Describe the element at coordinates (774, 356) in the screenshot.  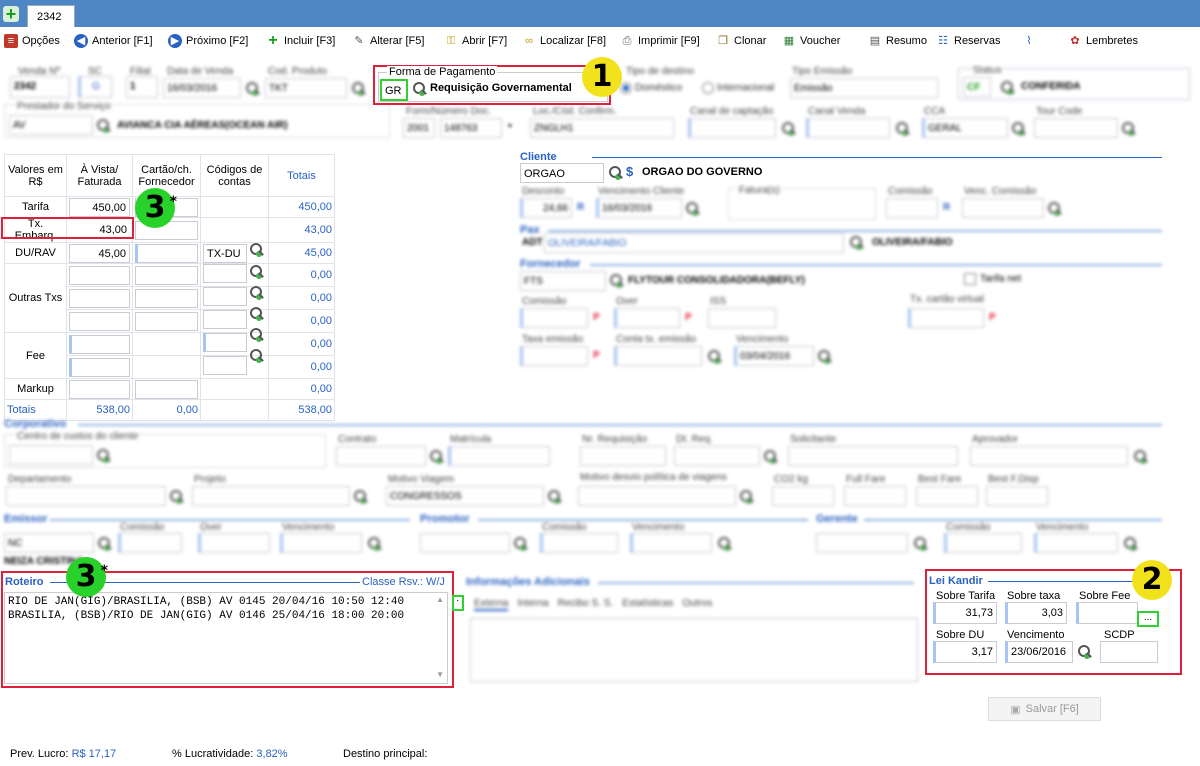
I see `supplier-due-field: 03/04/2016` at that location.